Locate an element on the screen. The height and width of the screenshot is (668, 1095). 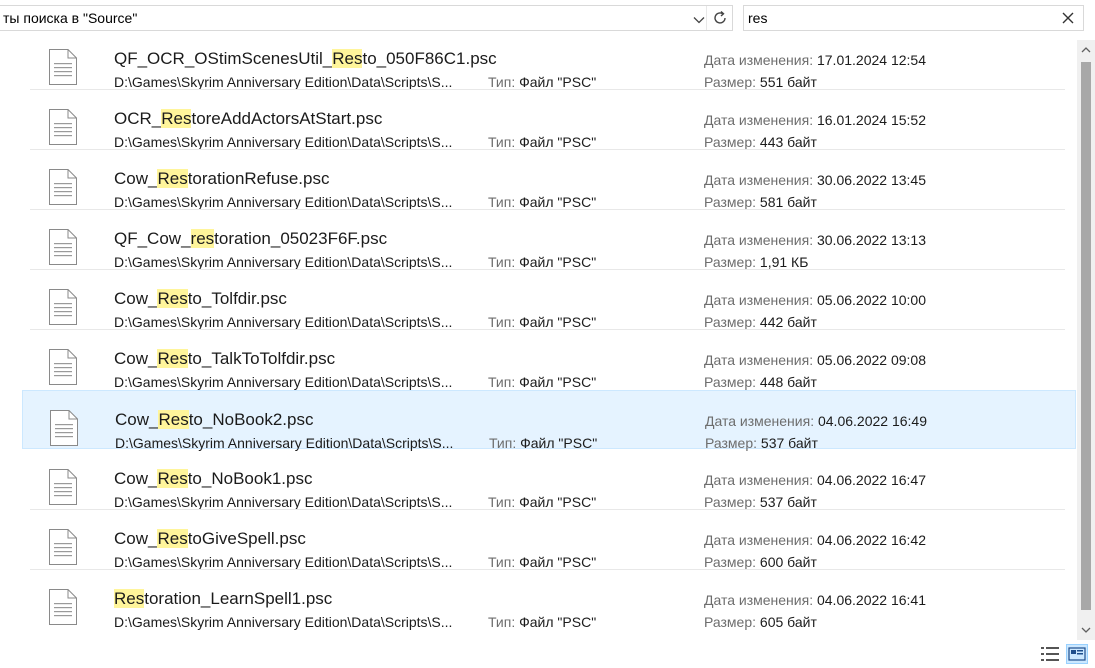
file-date: Дата изменения: 05.06.2022 10:00 is located at coordinates (815, 300).